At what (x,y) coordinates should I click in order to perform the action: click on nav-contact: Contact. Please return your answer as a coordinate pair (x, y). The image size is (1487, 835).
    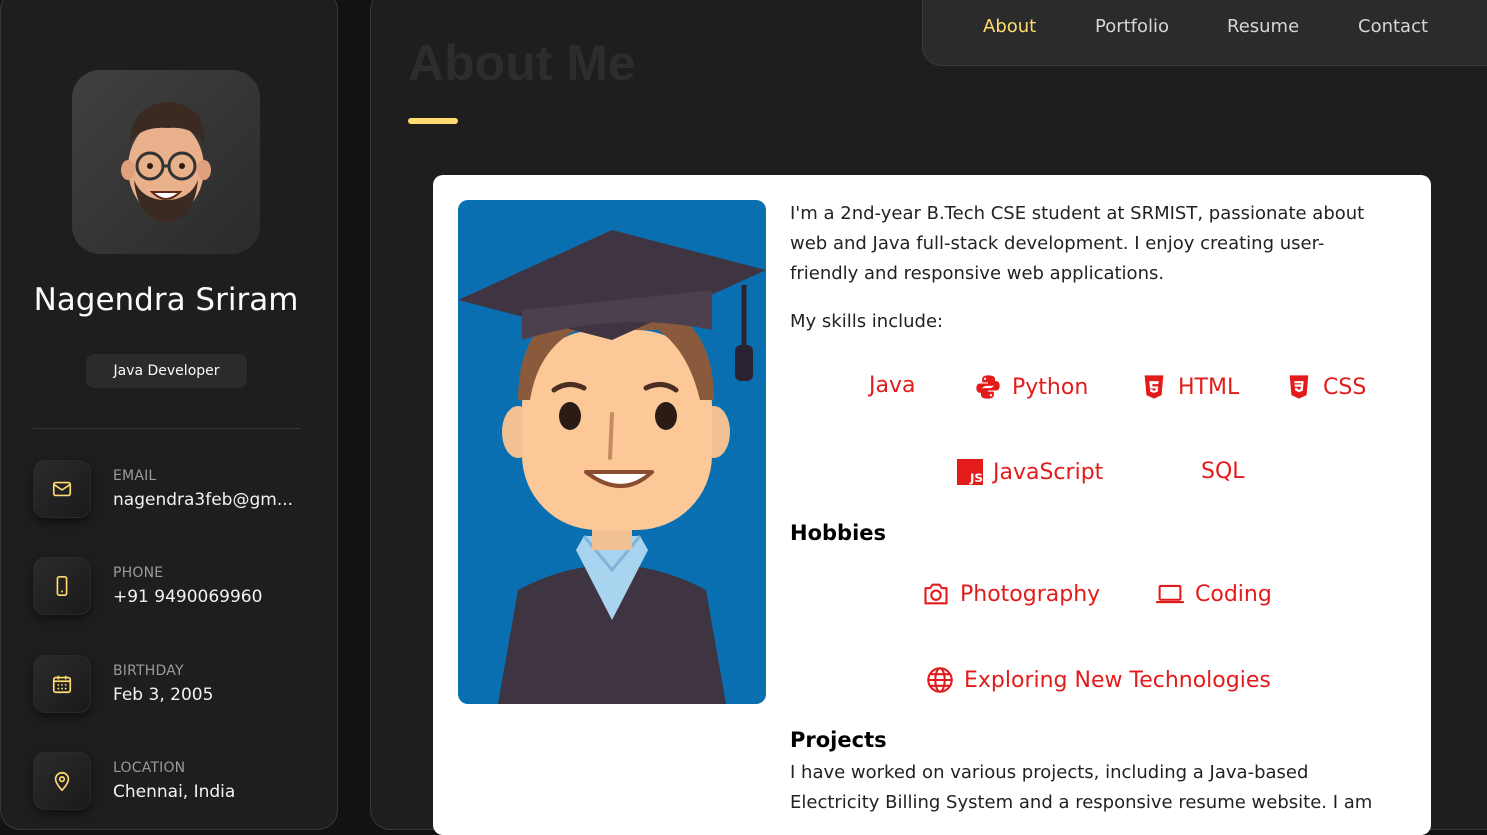
    Looking at the image, I should click on (1393, 26).